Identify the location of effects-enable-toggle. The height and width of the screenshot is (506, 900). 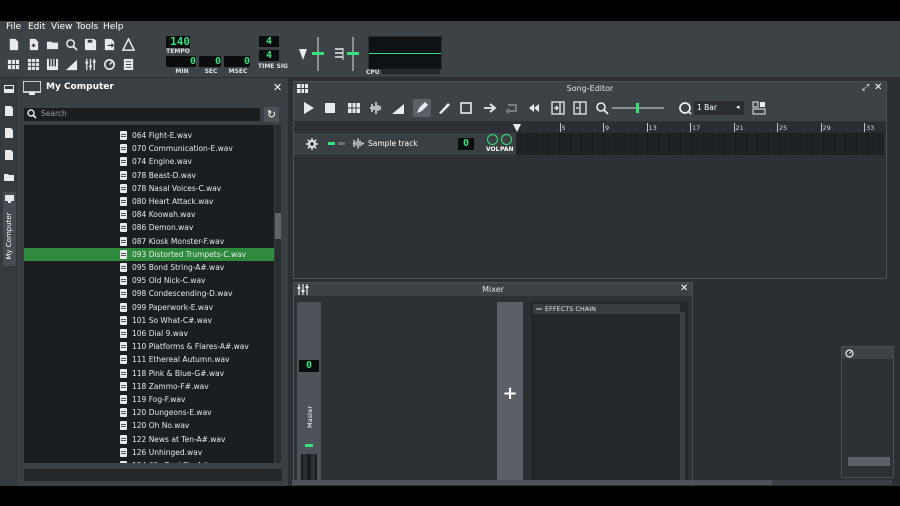
(539, 309).